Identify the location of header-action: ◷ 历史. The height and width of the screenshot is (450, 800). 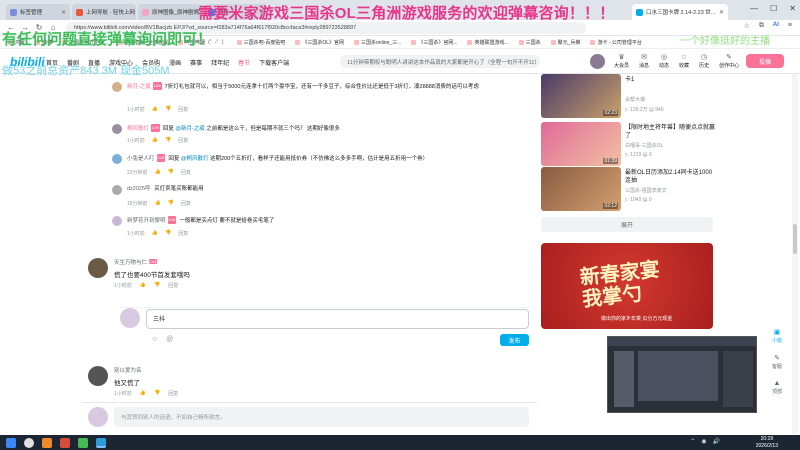
(704, 61).